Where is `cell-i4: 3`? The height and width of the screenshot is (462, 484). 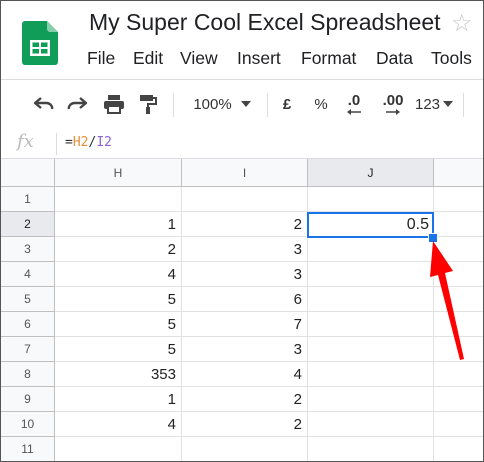 cell-i4: 3 is located at coordinates (245, 274).